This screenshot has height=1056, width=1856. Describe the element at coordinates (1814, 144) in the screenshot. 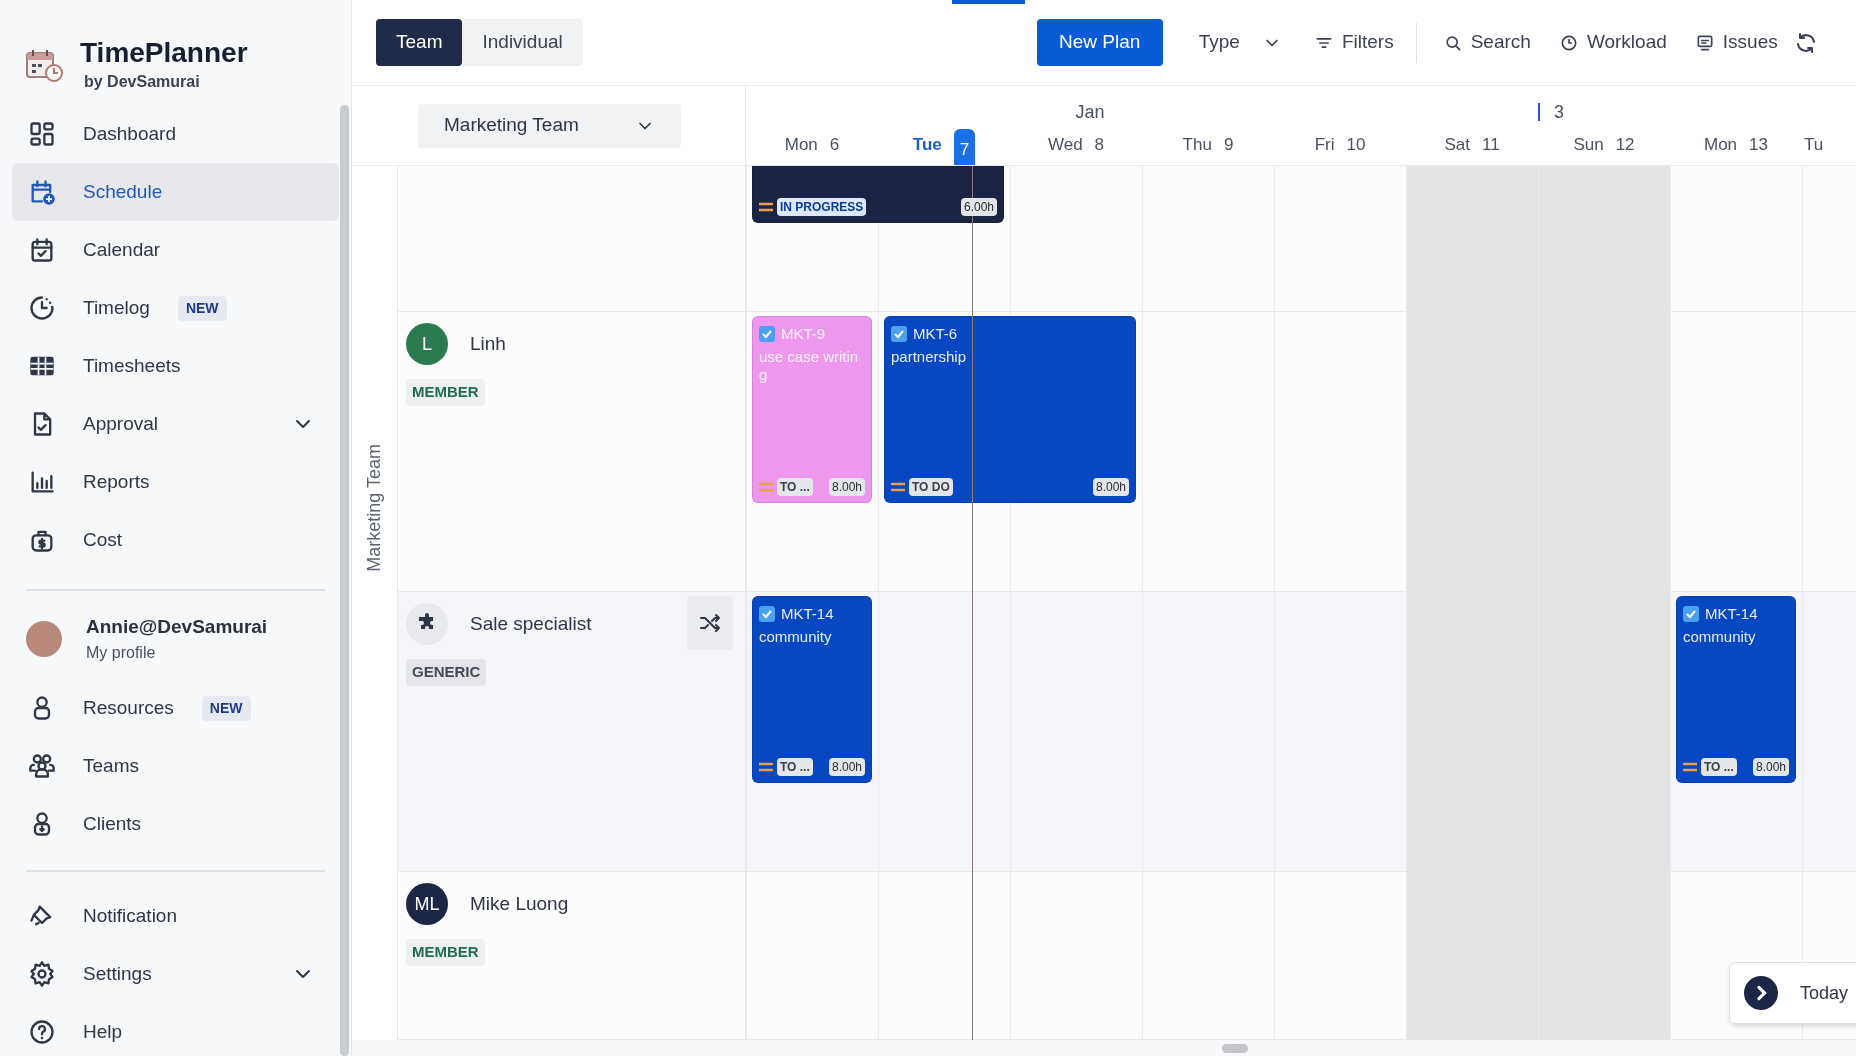

I see `day-label: Tu` at that location.